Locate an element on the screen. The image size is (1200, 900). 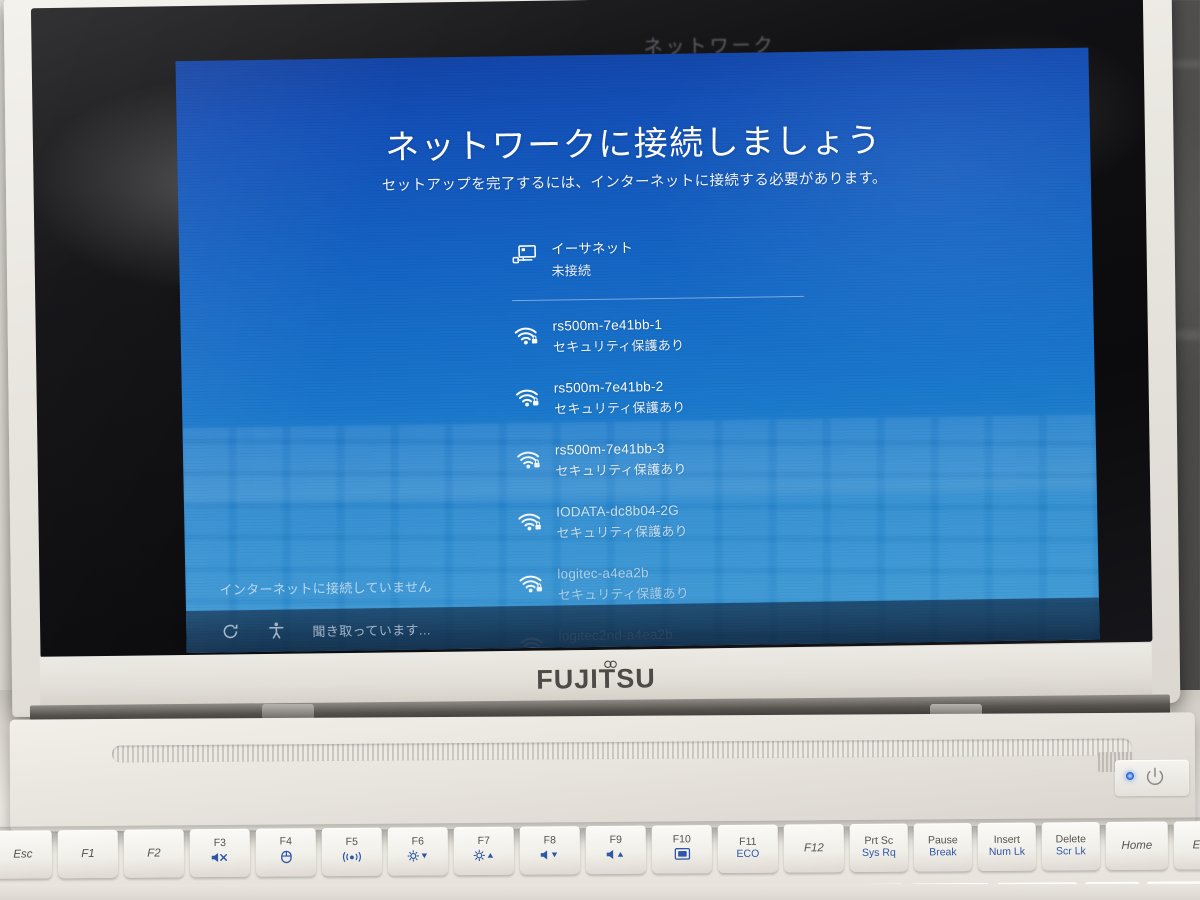
key-f1: F1 is located at coordinates (88, 854).